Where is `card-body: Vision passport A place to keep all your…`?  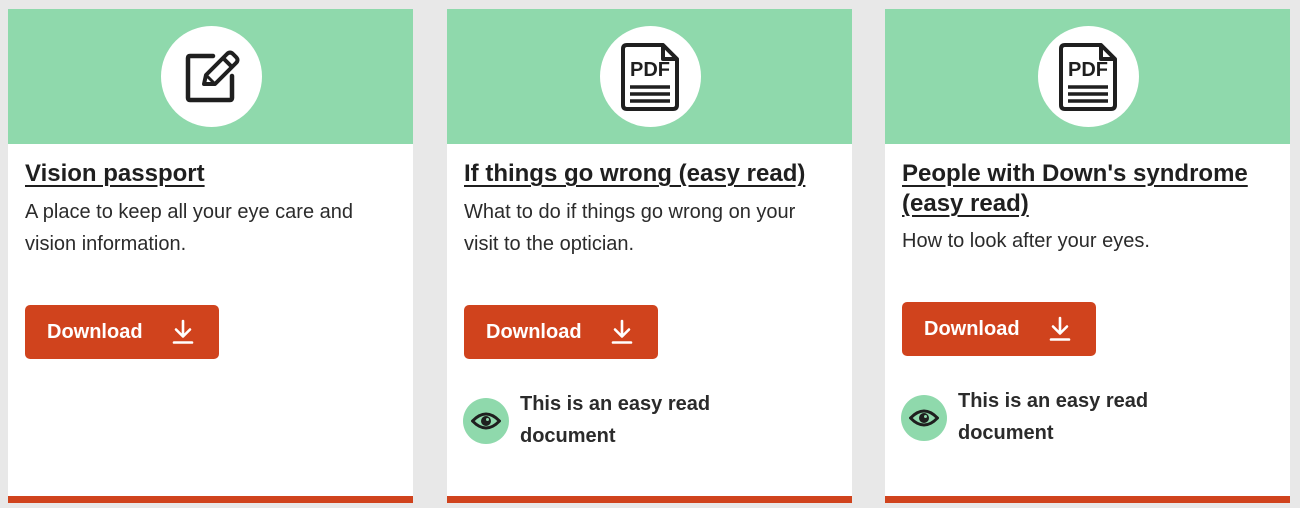
card-body: Vision passport A place to keep all your… is located at coordinates (210, 202).